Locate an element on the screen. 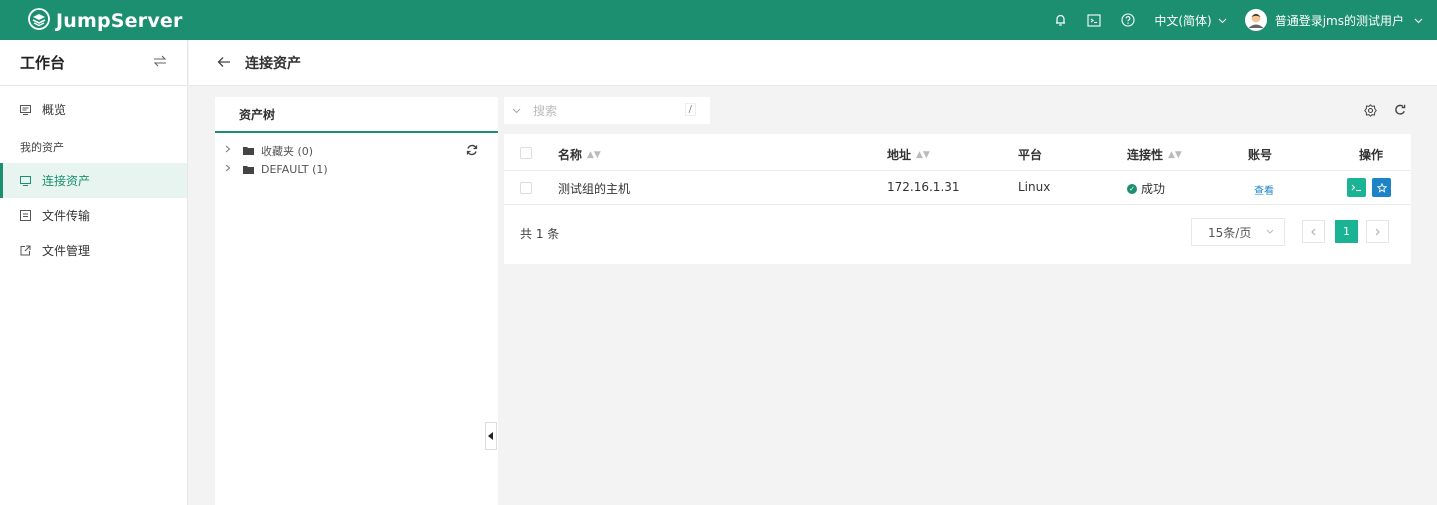  column-header-account: 账号 is located at coordinates (1260, 155).